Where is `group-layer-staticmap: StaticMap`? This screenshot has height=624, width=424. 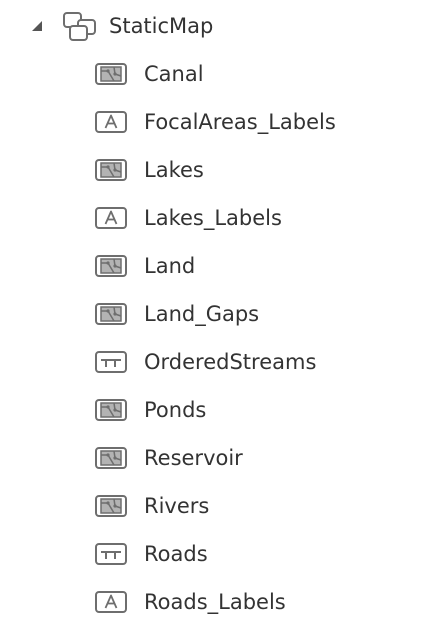 group-layer-staticmap: StaticMap is located at coordinates (212, 26).